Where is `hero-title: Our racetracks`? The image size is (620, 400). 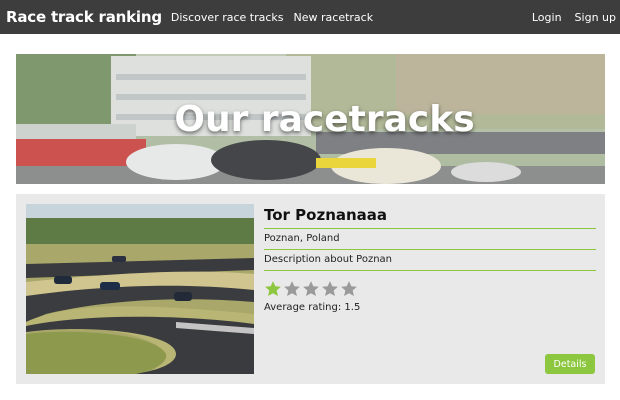 hero-title: Our racetracks is located at coordinates (324, 119).